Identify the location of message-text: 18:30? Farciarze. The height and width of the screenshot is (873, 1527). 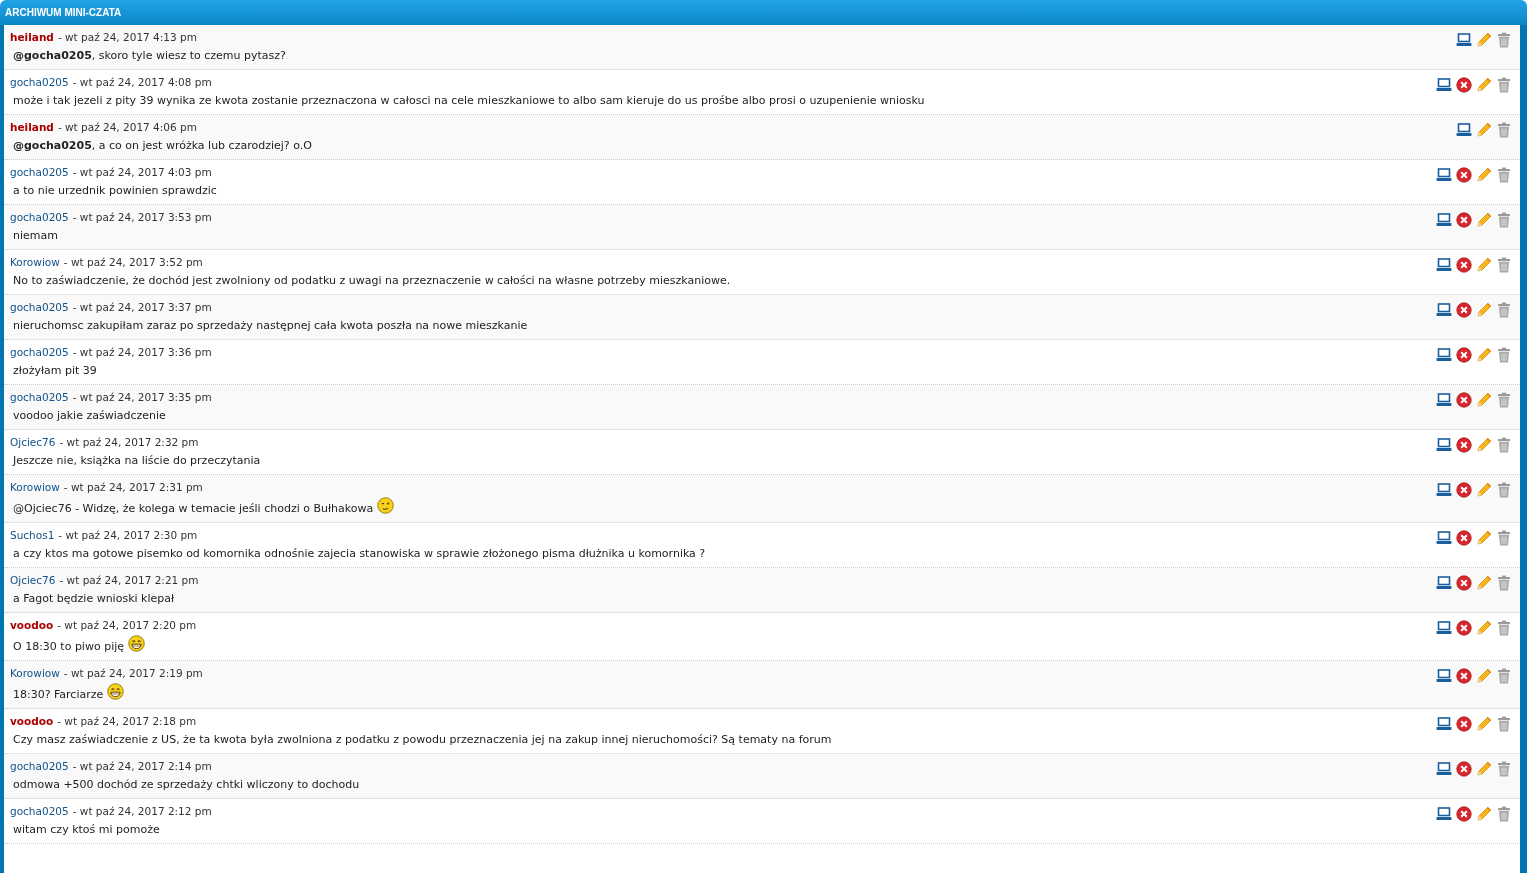
(58, 695).